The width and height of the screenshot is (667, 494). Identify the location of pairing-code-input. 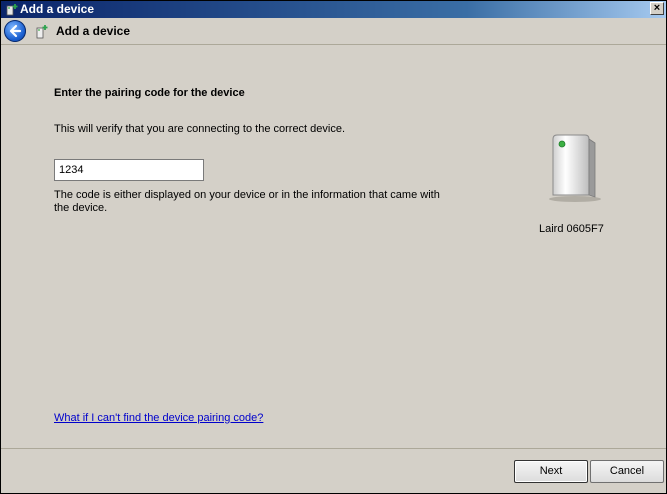
(129, 170).